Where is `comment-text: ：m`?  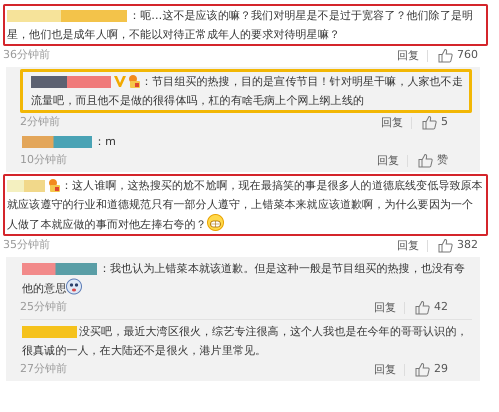
comment-text: ：m is located at coordinates (105, 141).